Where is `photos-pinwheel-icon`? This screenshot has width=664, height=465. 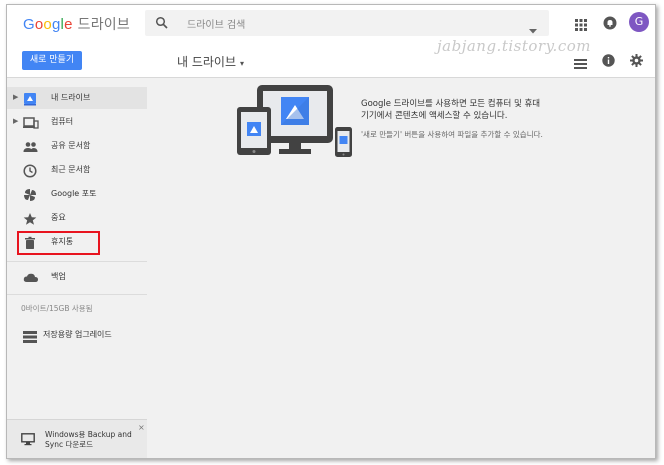 photos-pinwheel-icon is located at coordinates (30, 196).